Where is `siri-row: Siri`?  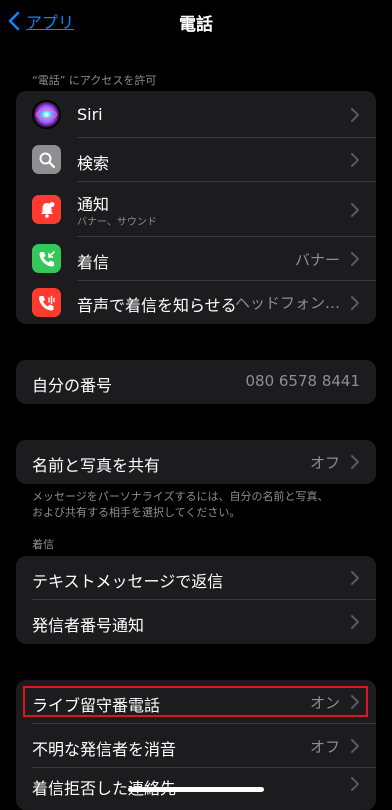 siri-row: Siri is located at coordinates (196, 114).